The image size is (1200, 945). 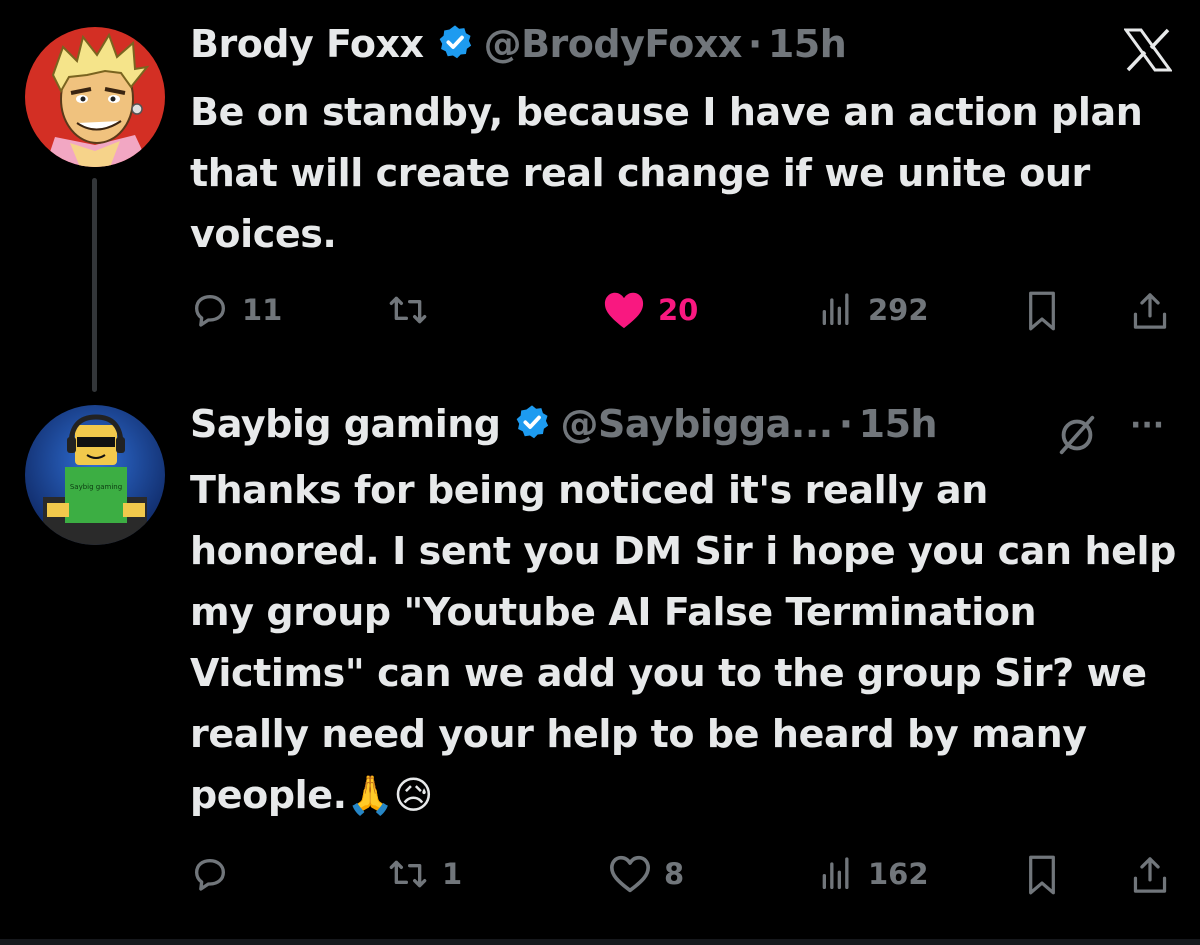 I want to click on views-button: 162, so click(x=872, y=874).